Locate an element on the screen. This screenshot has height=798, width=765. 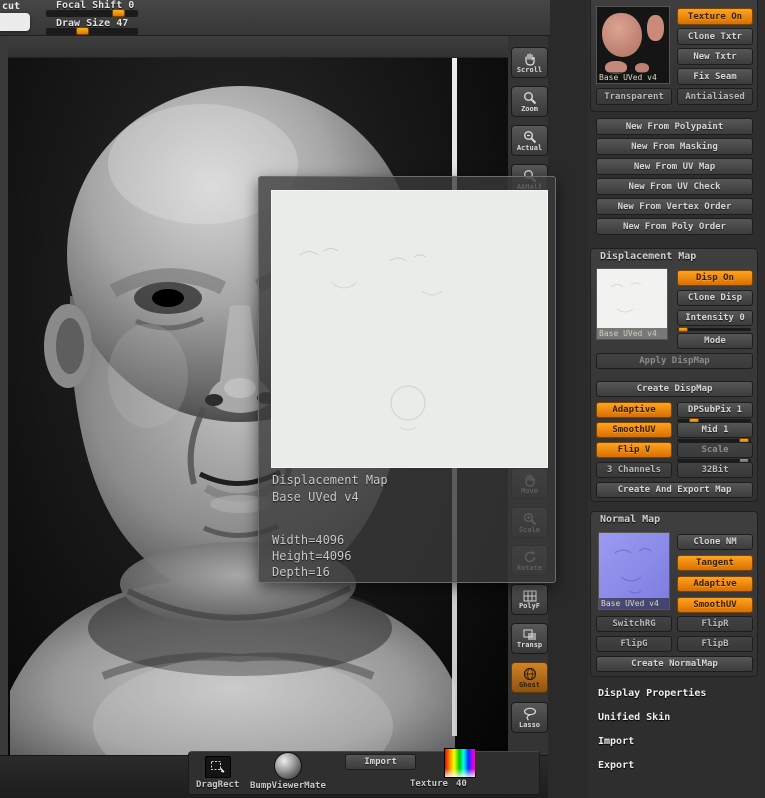
hand-icon is located at coordinates (529, 59).